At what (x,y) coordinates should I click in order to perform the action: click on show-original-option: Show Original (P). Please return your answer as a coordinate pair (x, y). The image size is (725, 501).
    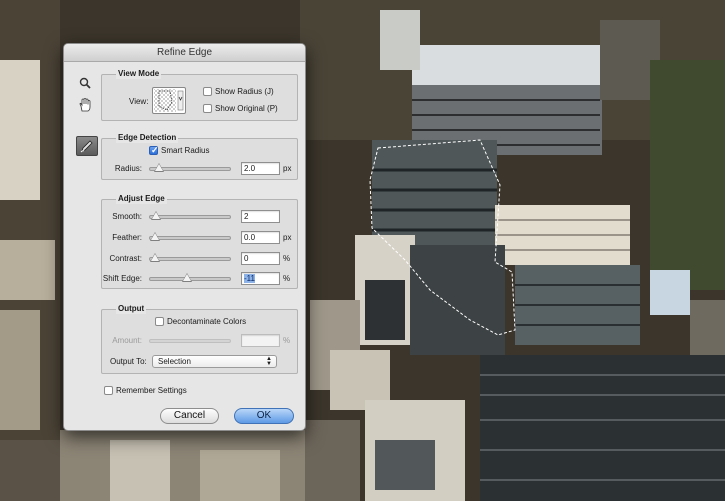
    Looking at the image, I should click on (240, 109).